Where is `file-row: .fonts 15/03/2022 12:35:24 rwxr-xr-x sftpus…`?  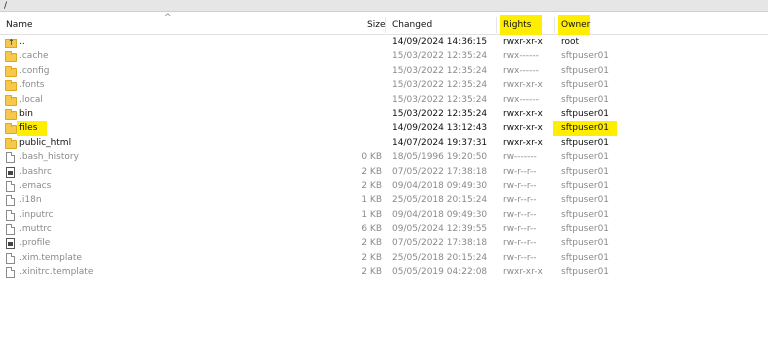 file-row: .fonts 15/03/2022 12:35:24 rwxr-xr-x sftpus… is located at coordinates (384, 85).